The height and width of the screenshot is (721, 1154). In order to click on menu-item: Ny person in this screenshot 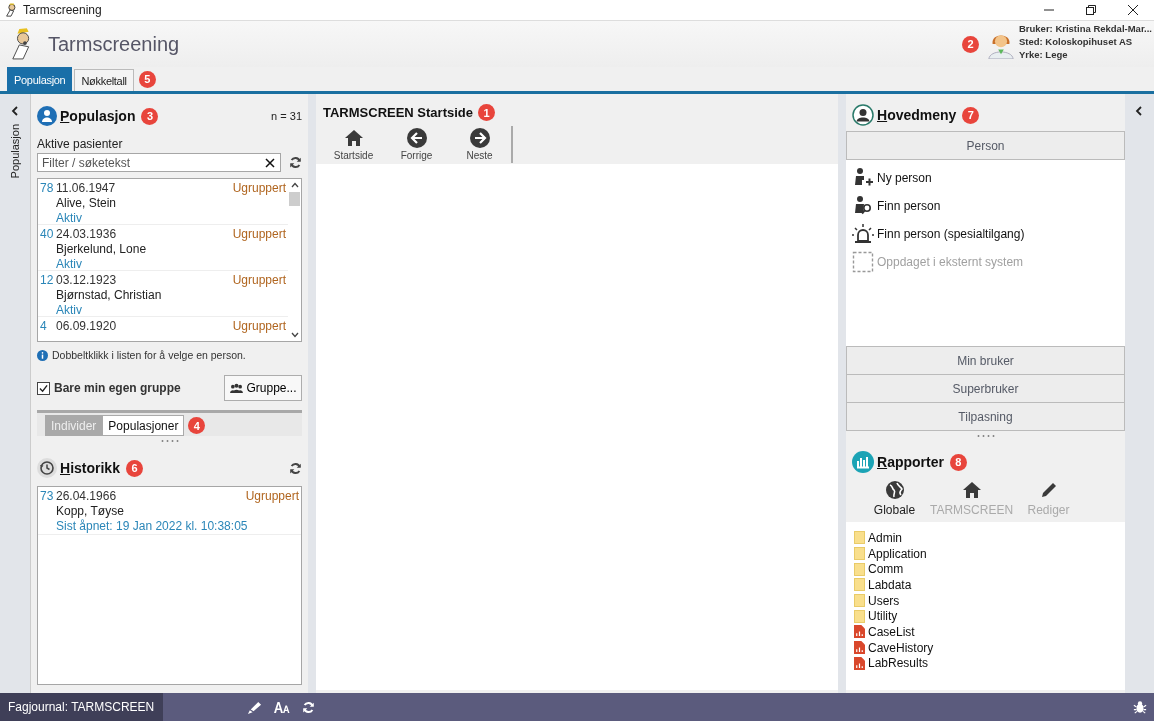, I will do `click(985, 178)`.